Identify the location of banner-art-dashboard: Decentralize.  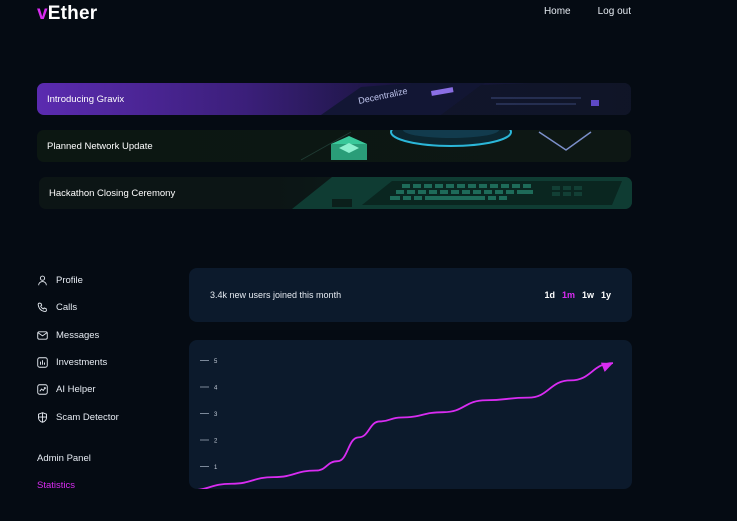
(461, 99).